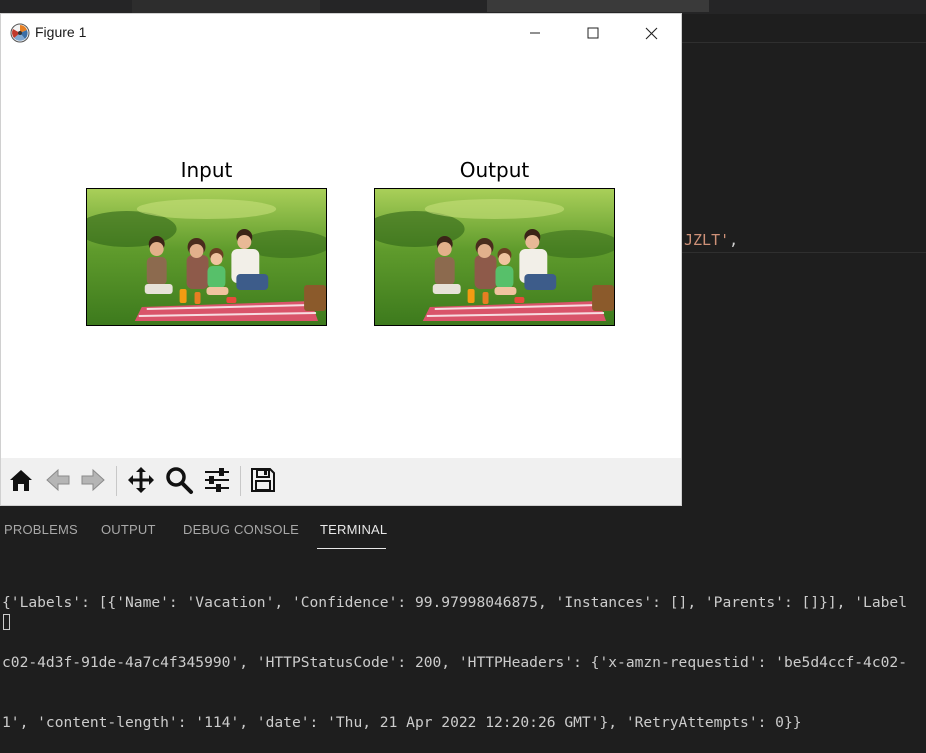 The image size is (926, 753). Describe the element at coordinates (128, 529) in the screenshot. I see `tab-output: OUTPUT` at that location.